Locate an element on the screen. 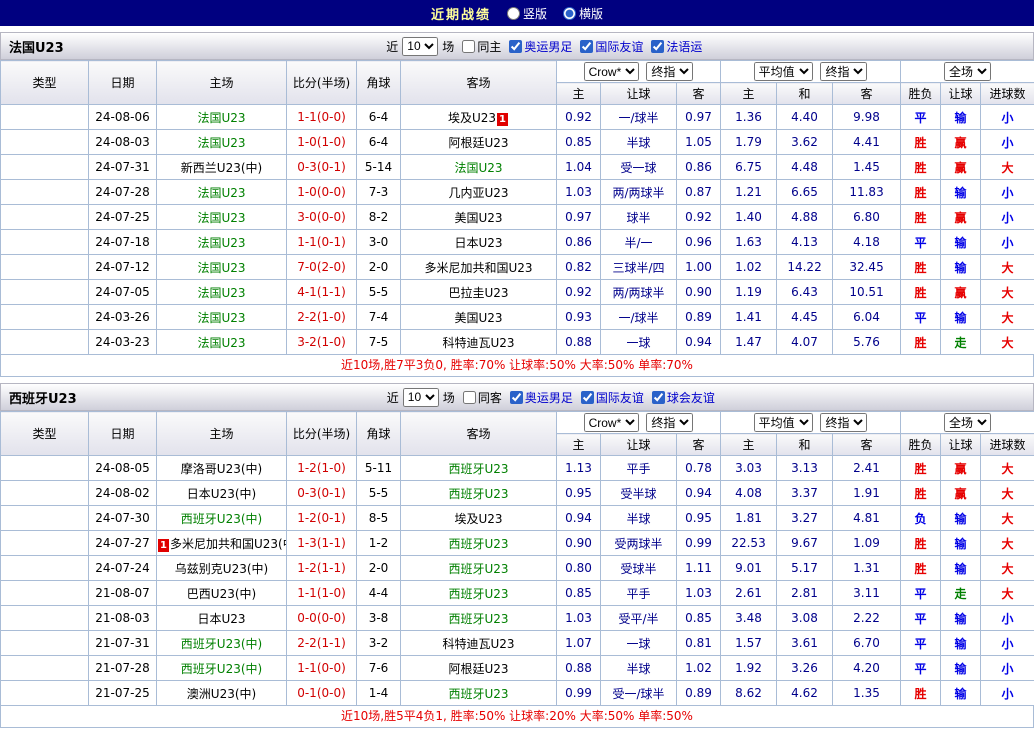  col-result: 胜负 is located at coordinates (921, 93).